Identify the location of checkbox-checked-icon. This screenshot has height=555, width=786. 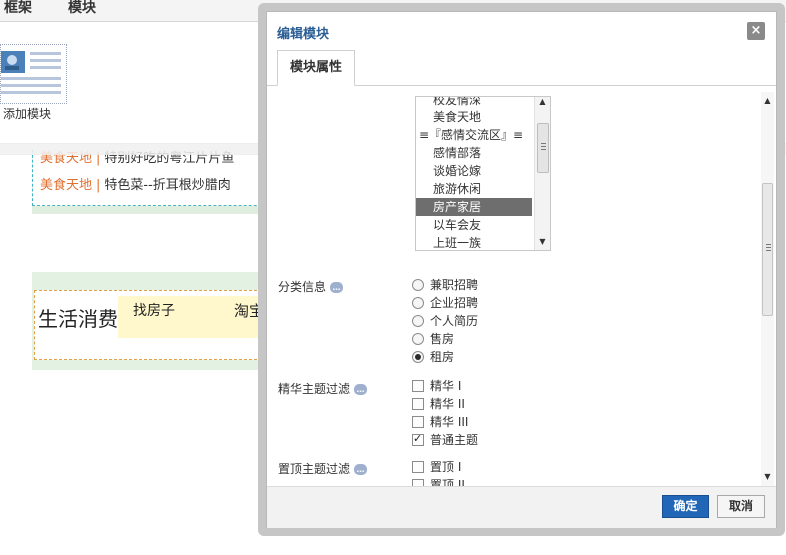
(418, 439).